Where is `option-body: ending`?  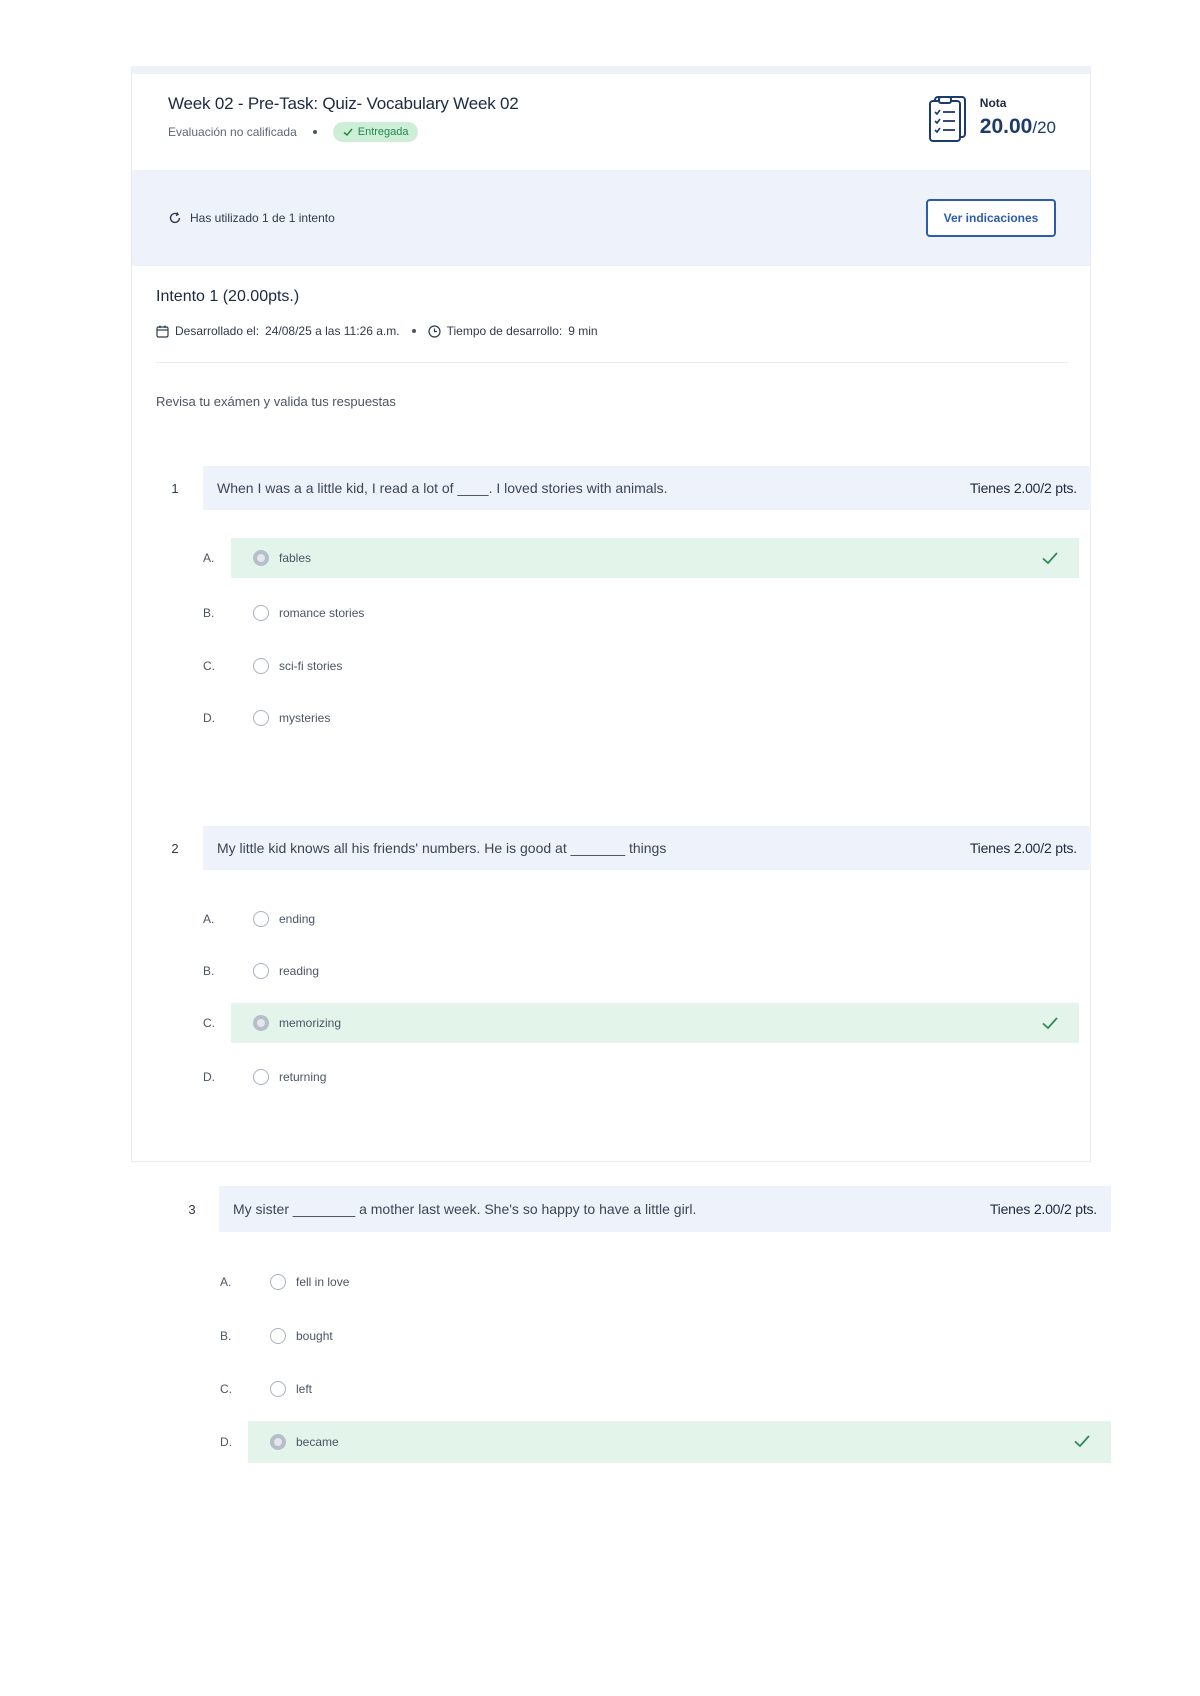 option-body: ending is located at coordinates (655, 919).